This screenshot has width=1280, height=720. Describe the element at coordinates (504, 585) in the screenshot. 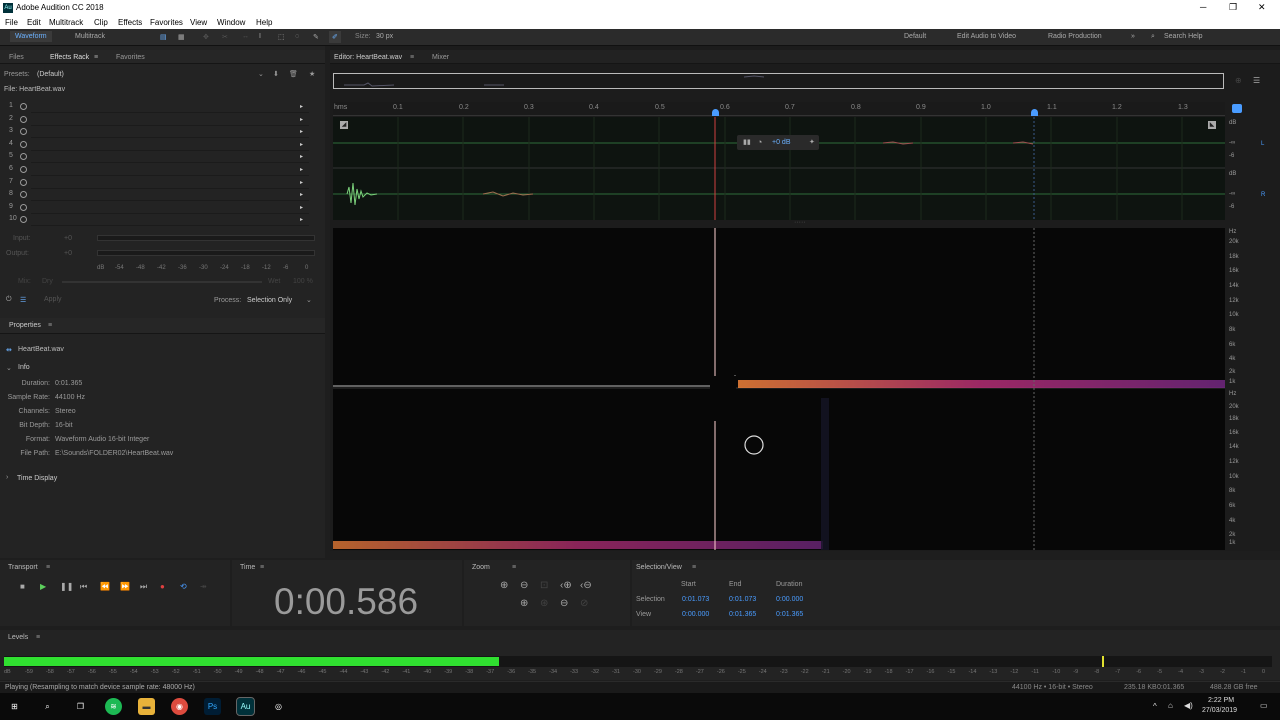

I see `zoom-in-amplitude-icon: ⊕` at that location.